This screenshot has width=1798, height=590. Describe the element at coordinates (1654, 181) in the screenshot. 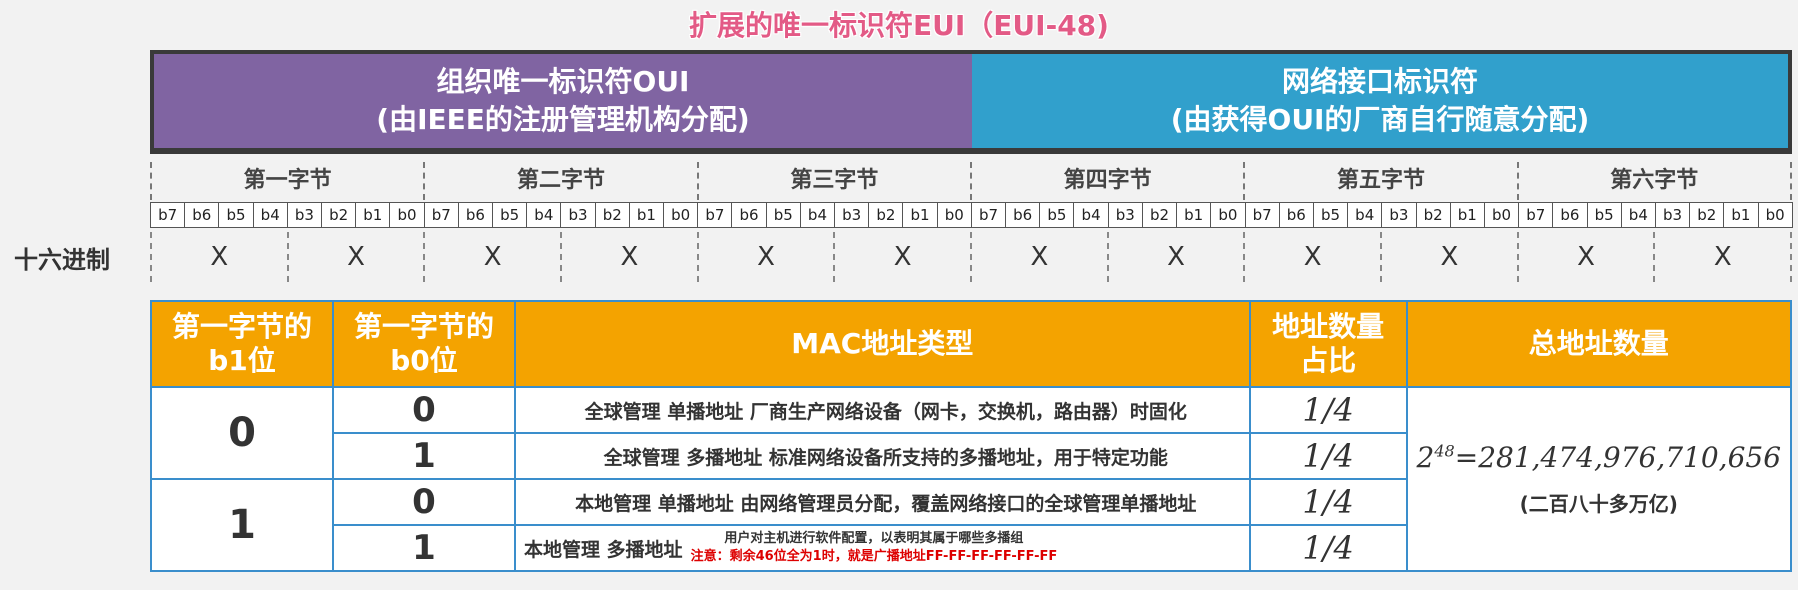

I see `byte-label: 第六字节` at that location.